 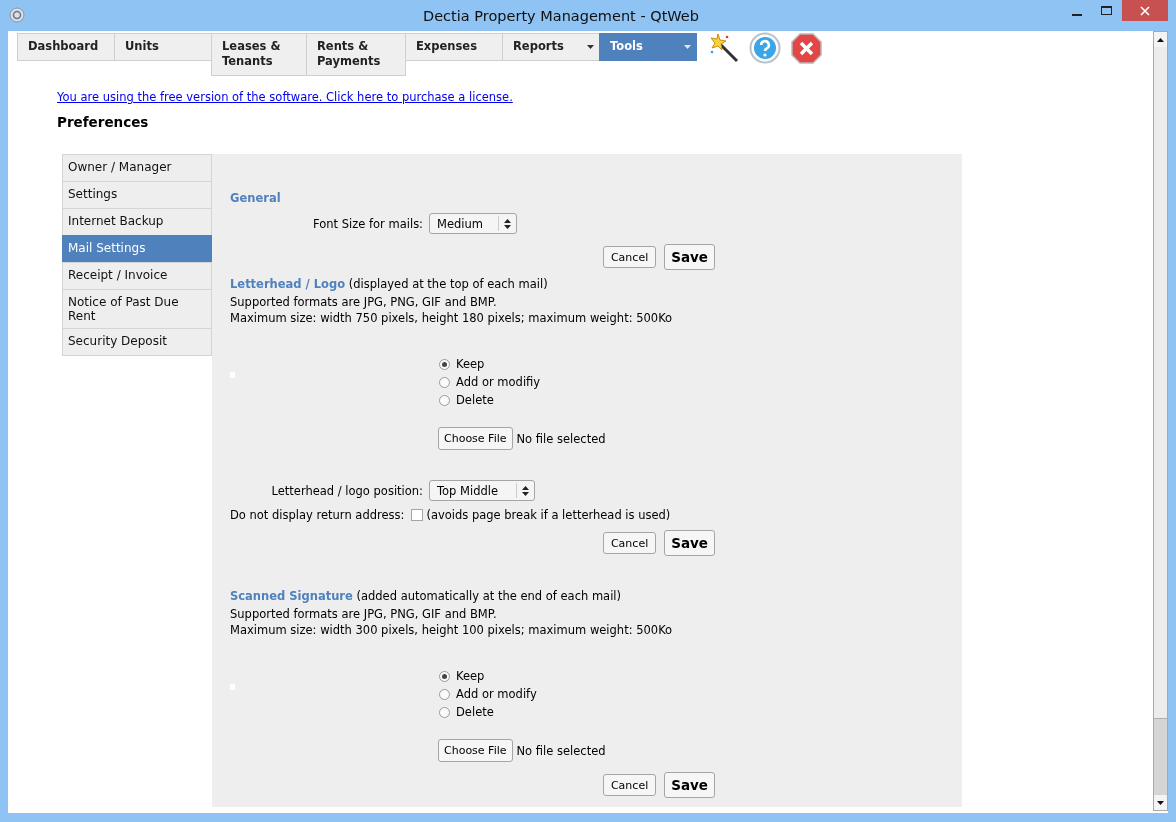 What do you see at coordinates (454, 47) in the screenshot?
I see `tab: Expenses` at bounding box center [454, 47].